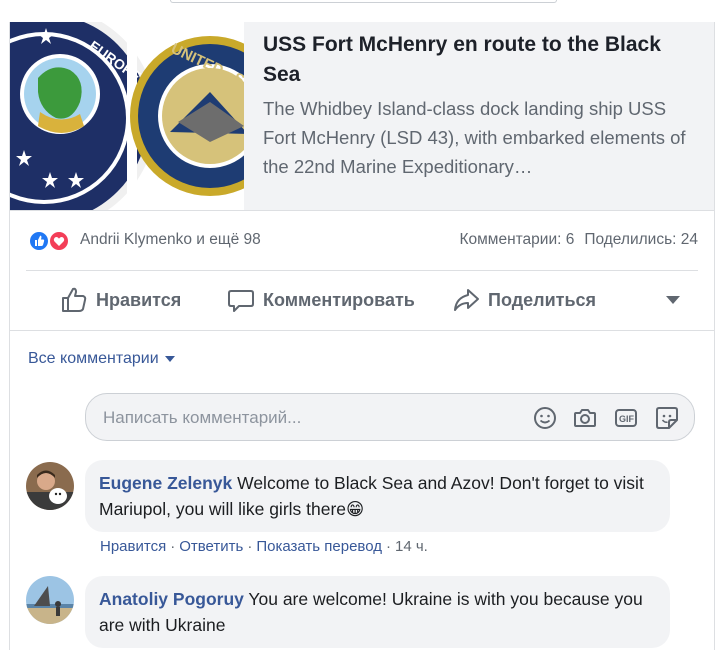 The width and height of the screenshot is (725, 652). I want to click on share-label: Поделиться, so click(542, 299).